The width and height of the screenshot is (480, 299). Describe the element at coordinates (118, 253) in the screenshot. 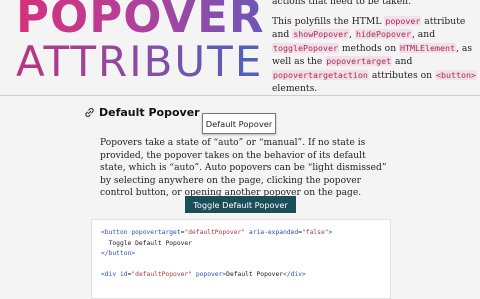

I see `code-line-3: </button>` at that location.